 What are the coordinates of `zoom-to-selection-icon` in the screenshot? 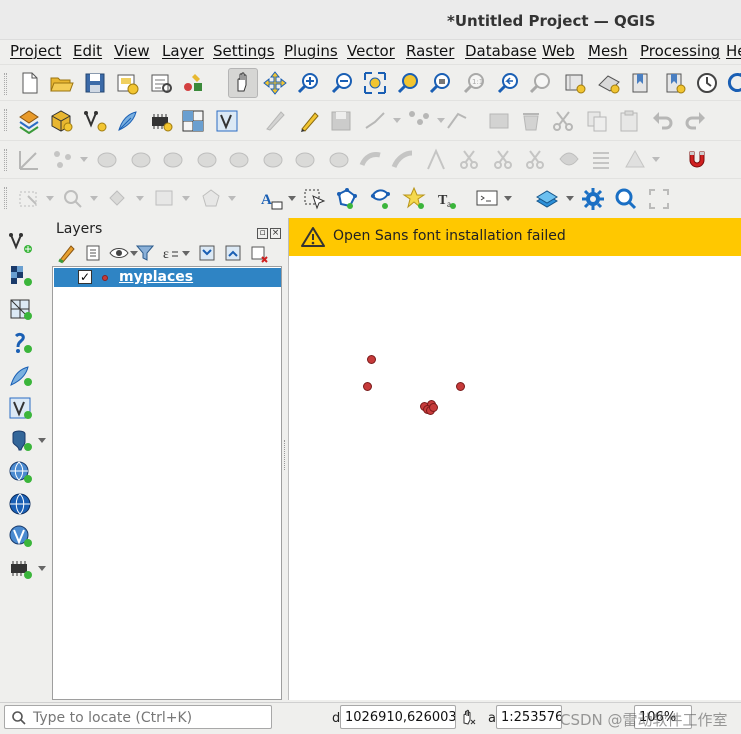 It's located at (409, 83).